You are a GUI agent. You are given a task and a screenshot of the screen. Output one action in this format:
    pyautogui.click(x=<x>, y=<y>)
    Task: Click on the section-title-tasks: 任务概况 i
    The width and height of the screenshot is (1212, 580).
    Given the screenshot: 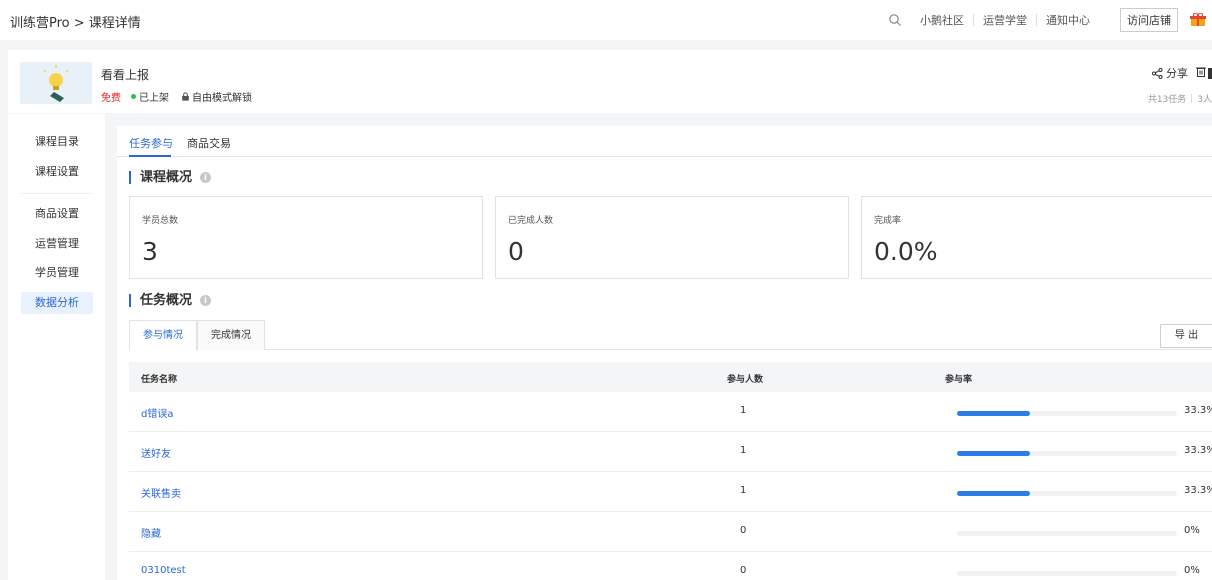 What is the action you would take?
    pyautogui.click(x=170, y=300)
    